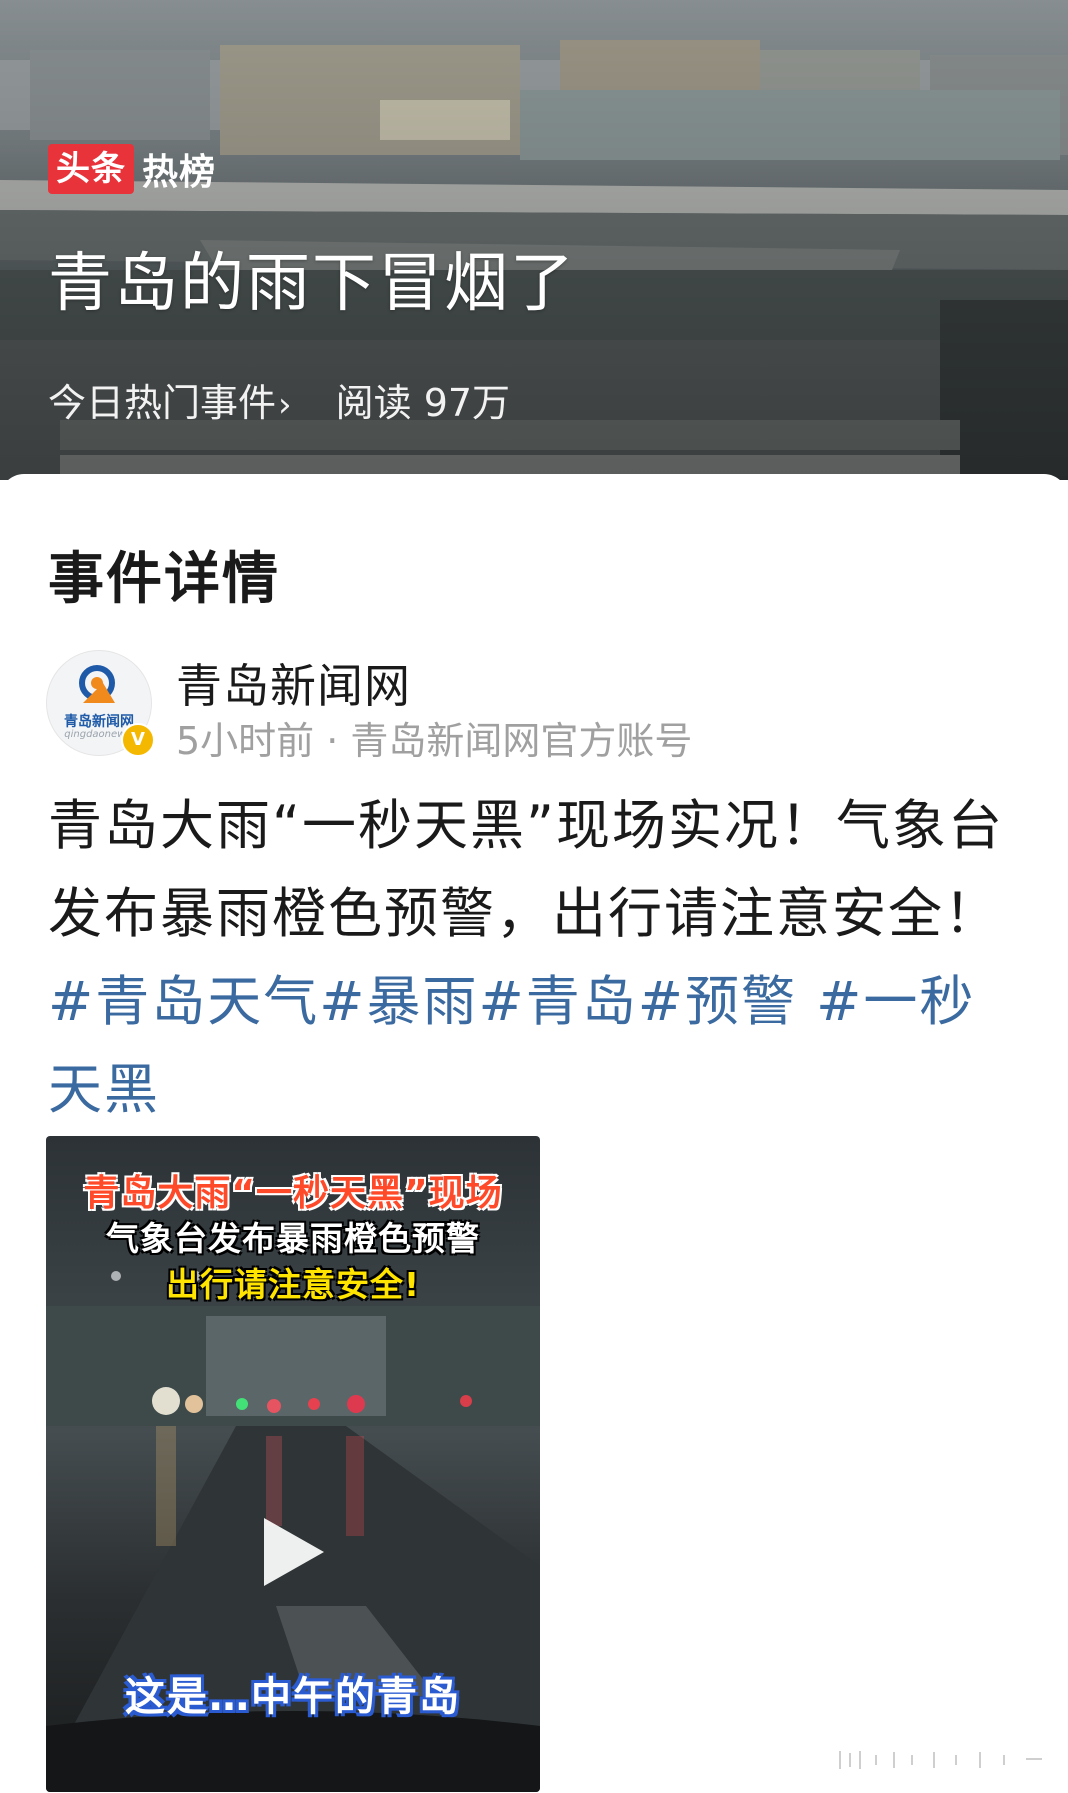  What do you see at coordinates (293, 1193) in the screenshot?
I see `video-caption-line1: 青岛大雨“一秒天黑”现场` at bounding box center [293, 1193].